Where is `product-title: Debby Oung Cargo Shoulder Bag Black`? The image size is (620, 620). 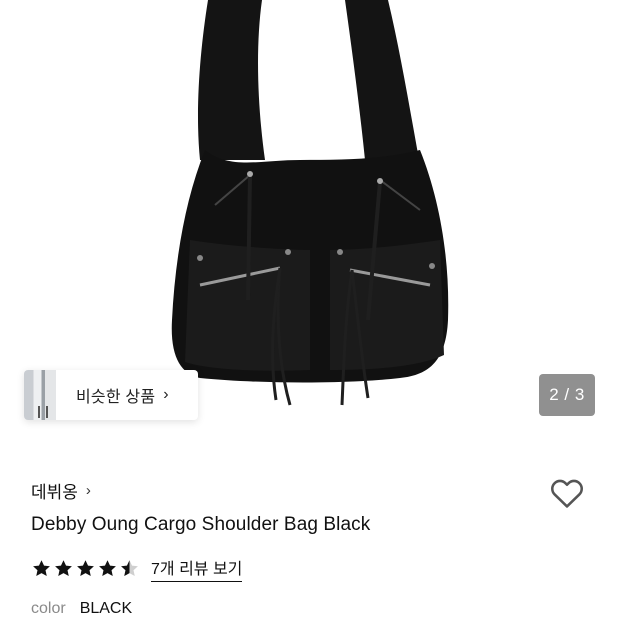
product-title: Debby Oung Cargo Shoulder Bag Black is located at coordinates (201, 524).